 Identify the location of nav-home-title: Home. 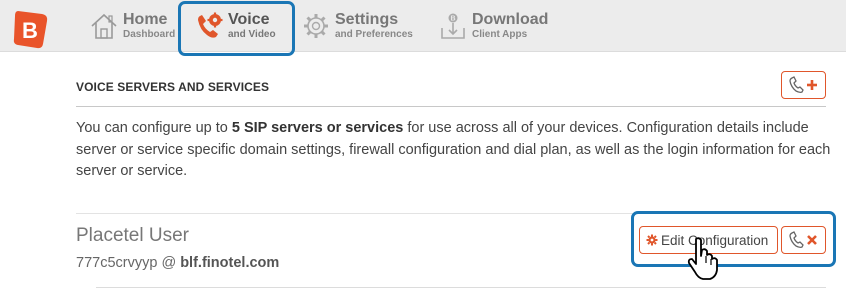
(145, 19).